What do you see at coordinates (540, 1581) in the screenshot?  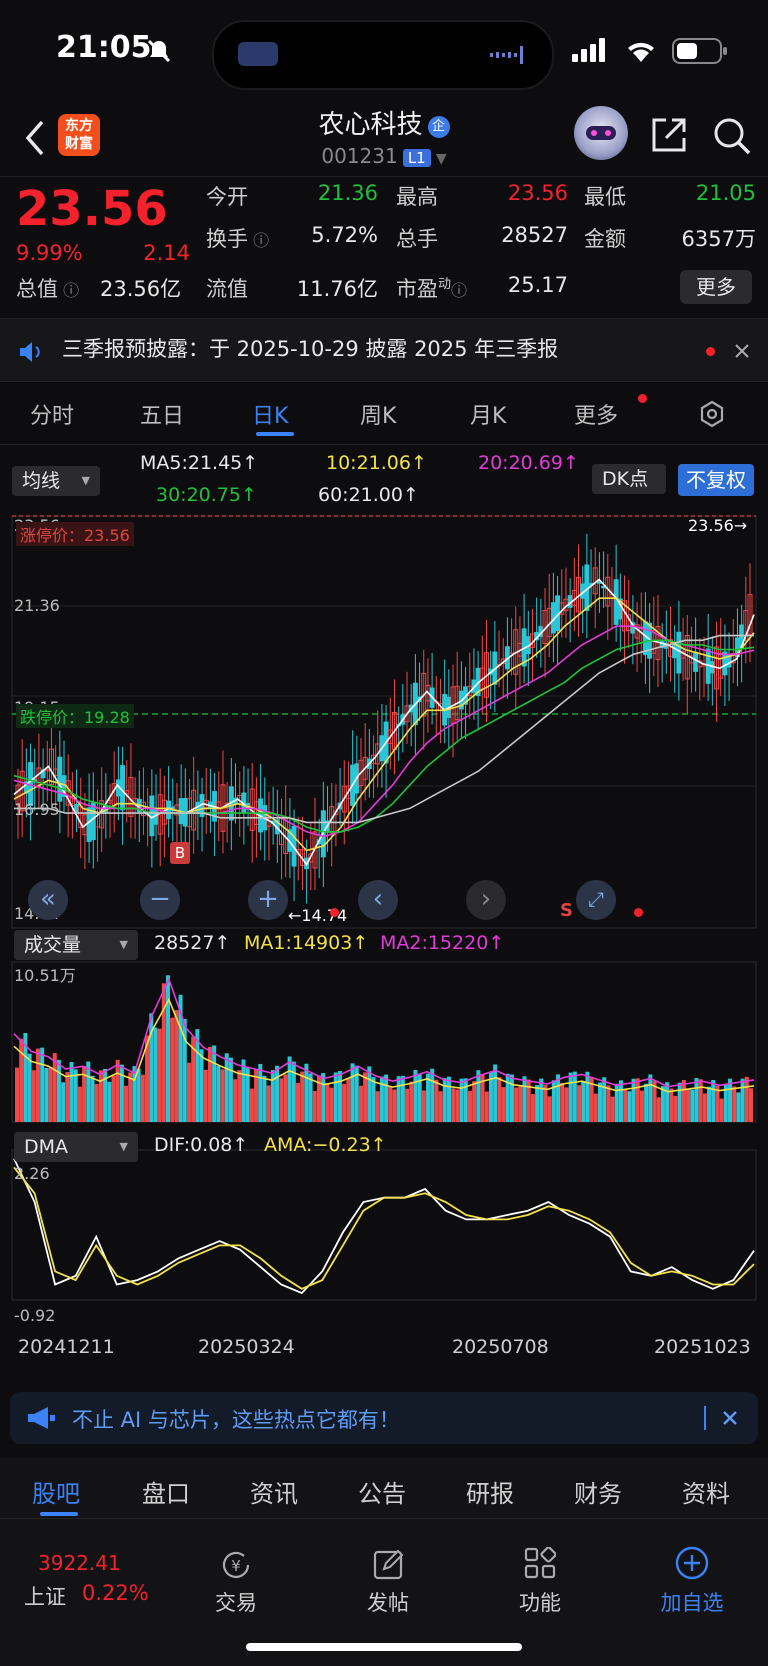 I see `tab-functions: 功能` at bounding box center [540, 1581].